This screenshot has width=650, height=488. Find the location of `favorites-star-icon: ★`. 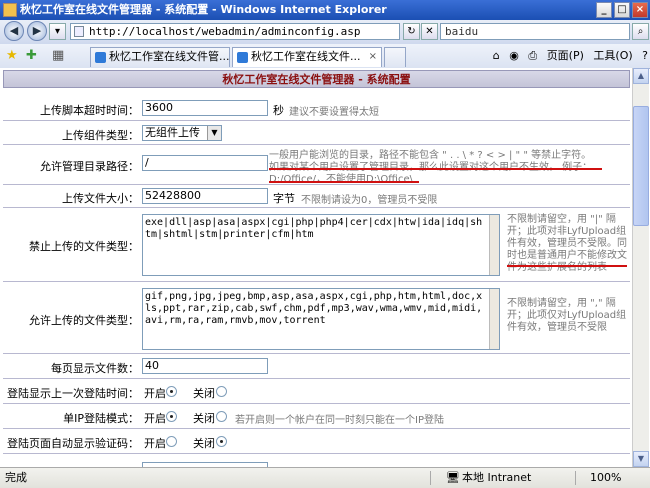

favorites-star-icon: ★ is located at coordinates (12, 56).